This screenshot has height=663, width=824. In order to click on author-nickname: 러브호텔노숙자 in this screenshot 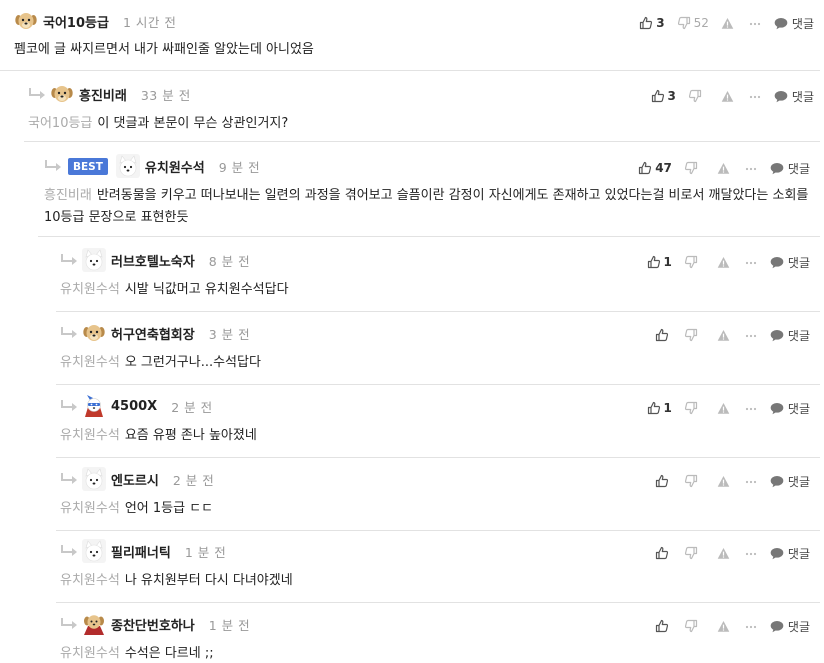, I will do `click(153, 260)`.